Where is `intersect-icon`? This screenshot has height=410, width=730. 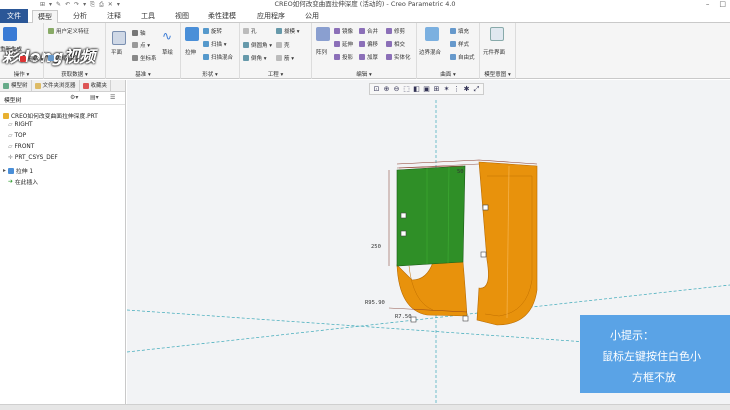
intersect-icon is located at coordinates (389, 44).